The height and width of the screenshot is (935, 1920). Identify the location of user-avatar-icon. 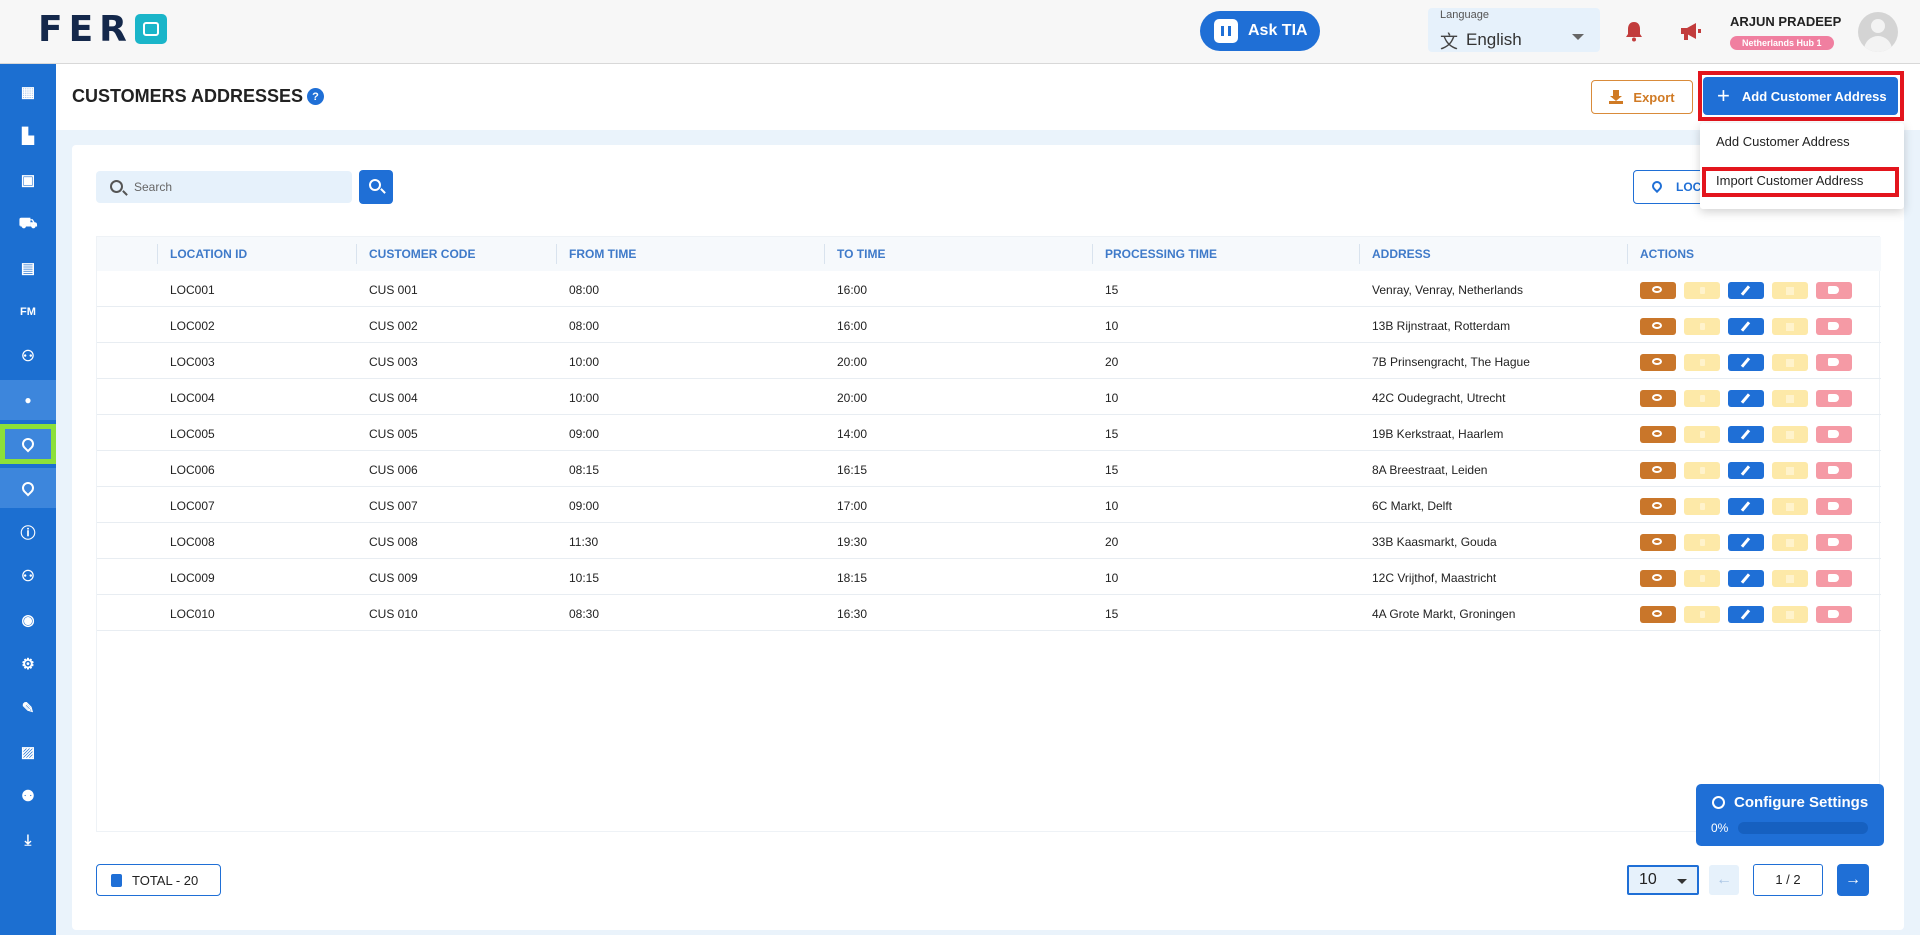
(1878, 32).